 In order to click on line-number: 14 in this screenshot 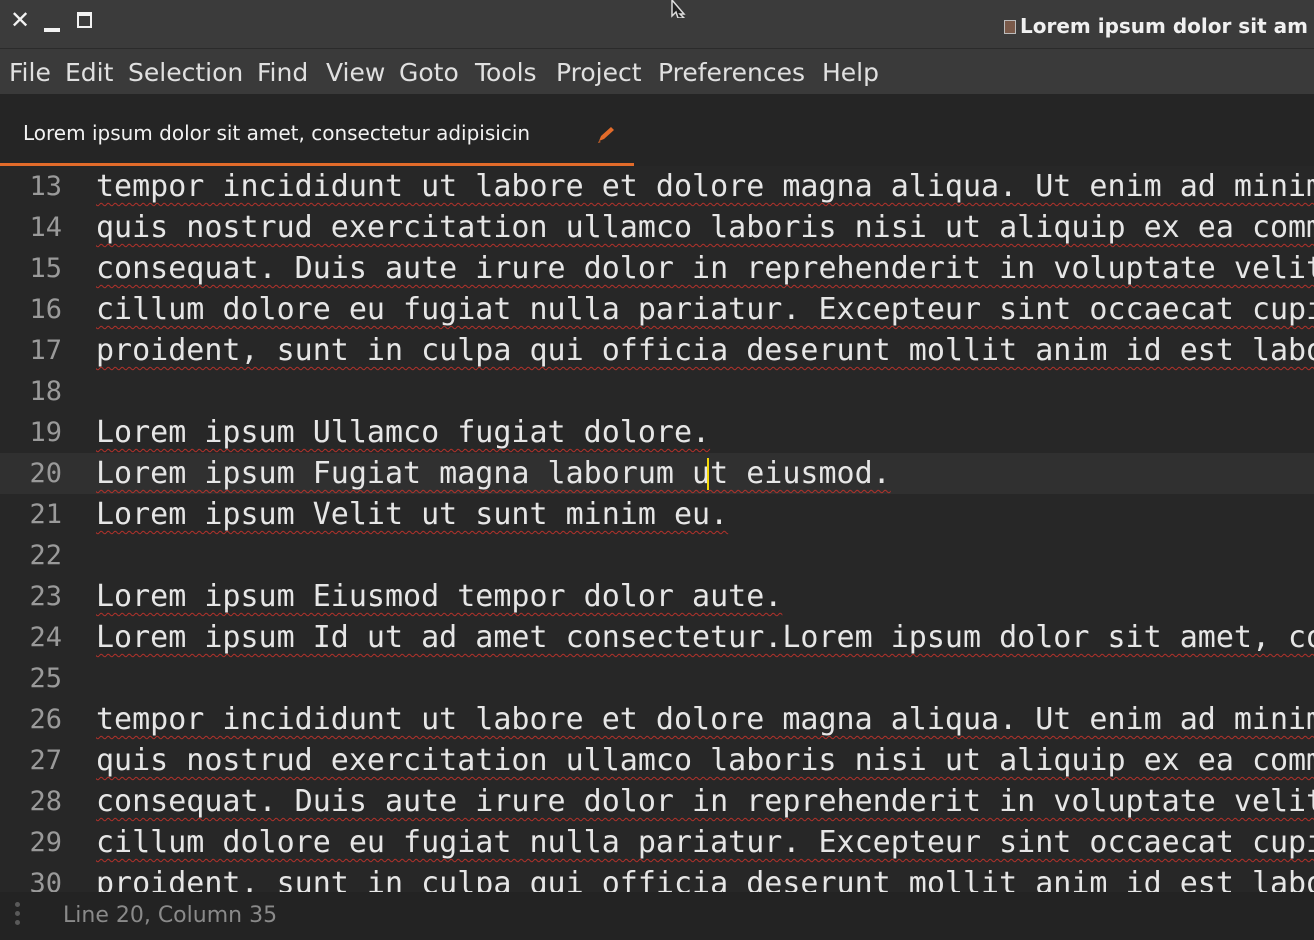, I will do `click(45, 227)`.